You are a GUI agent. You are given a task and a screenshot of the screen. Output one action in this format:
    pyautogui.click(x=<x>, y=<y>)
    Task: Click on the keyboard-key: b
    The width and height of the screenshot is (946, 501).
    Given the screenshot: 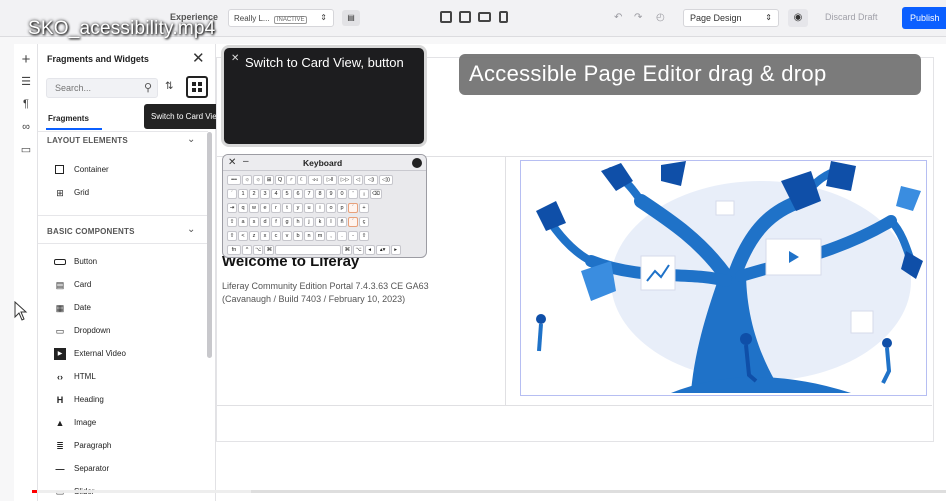 What is the action you would take?
    pyautogui.click(x=298, y=236)
    